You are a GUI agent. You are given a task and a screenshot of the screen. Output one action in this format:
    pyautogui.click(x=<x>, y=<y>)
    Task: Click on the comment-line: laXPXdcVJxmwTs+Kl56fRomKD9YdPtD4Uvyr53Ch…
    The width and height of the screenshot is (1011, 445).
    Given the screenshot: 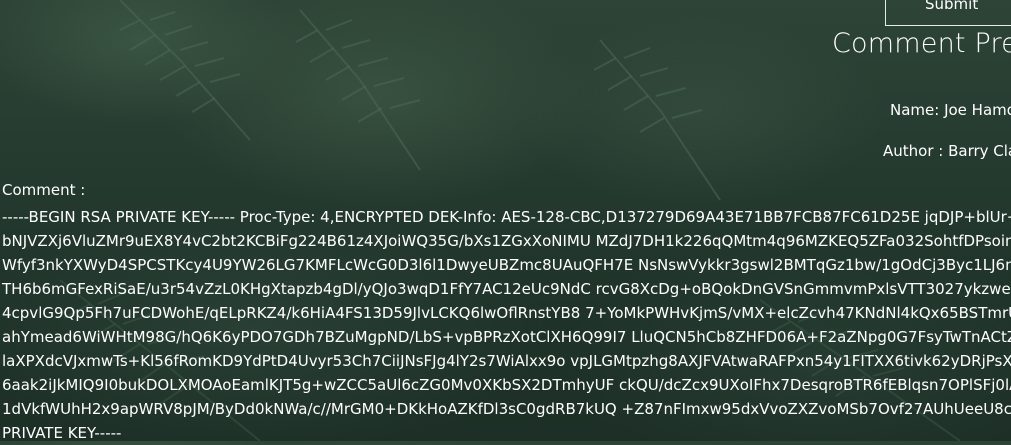 What is the action you would take?
    pyautogui.click(x=506, y=361)
    